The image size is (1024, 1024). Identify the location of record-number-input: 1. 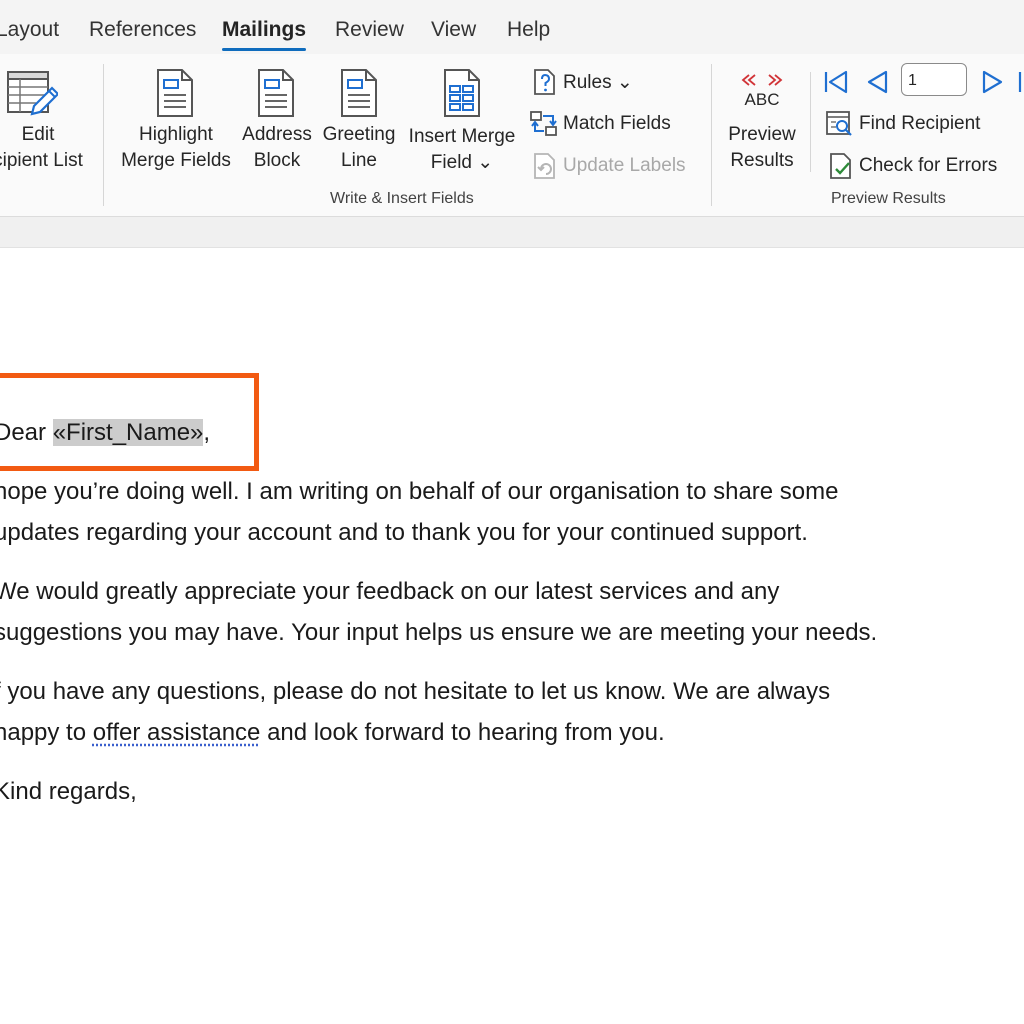
(934, 79).